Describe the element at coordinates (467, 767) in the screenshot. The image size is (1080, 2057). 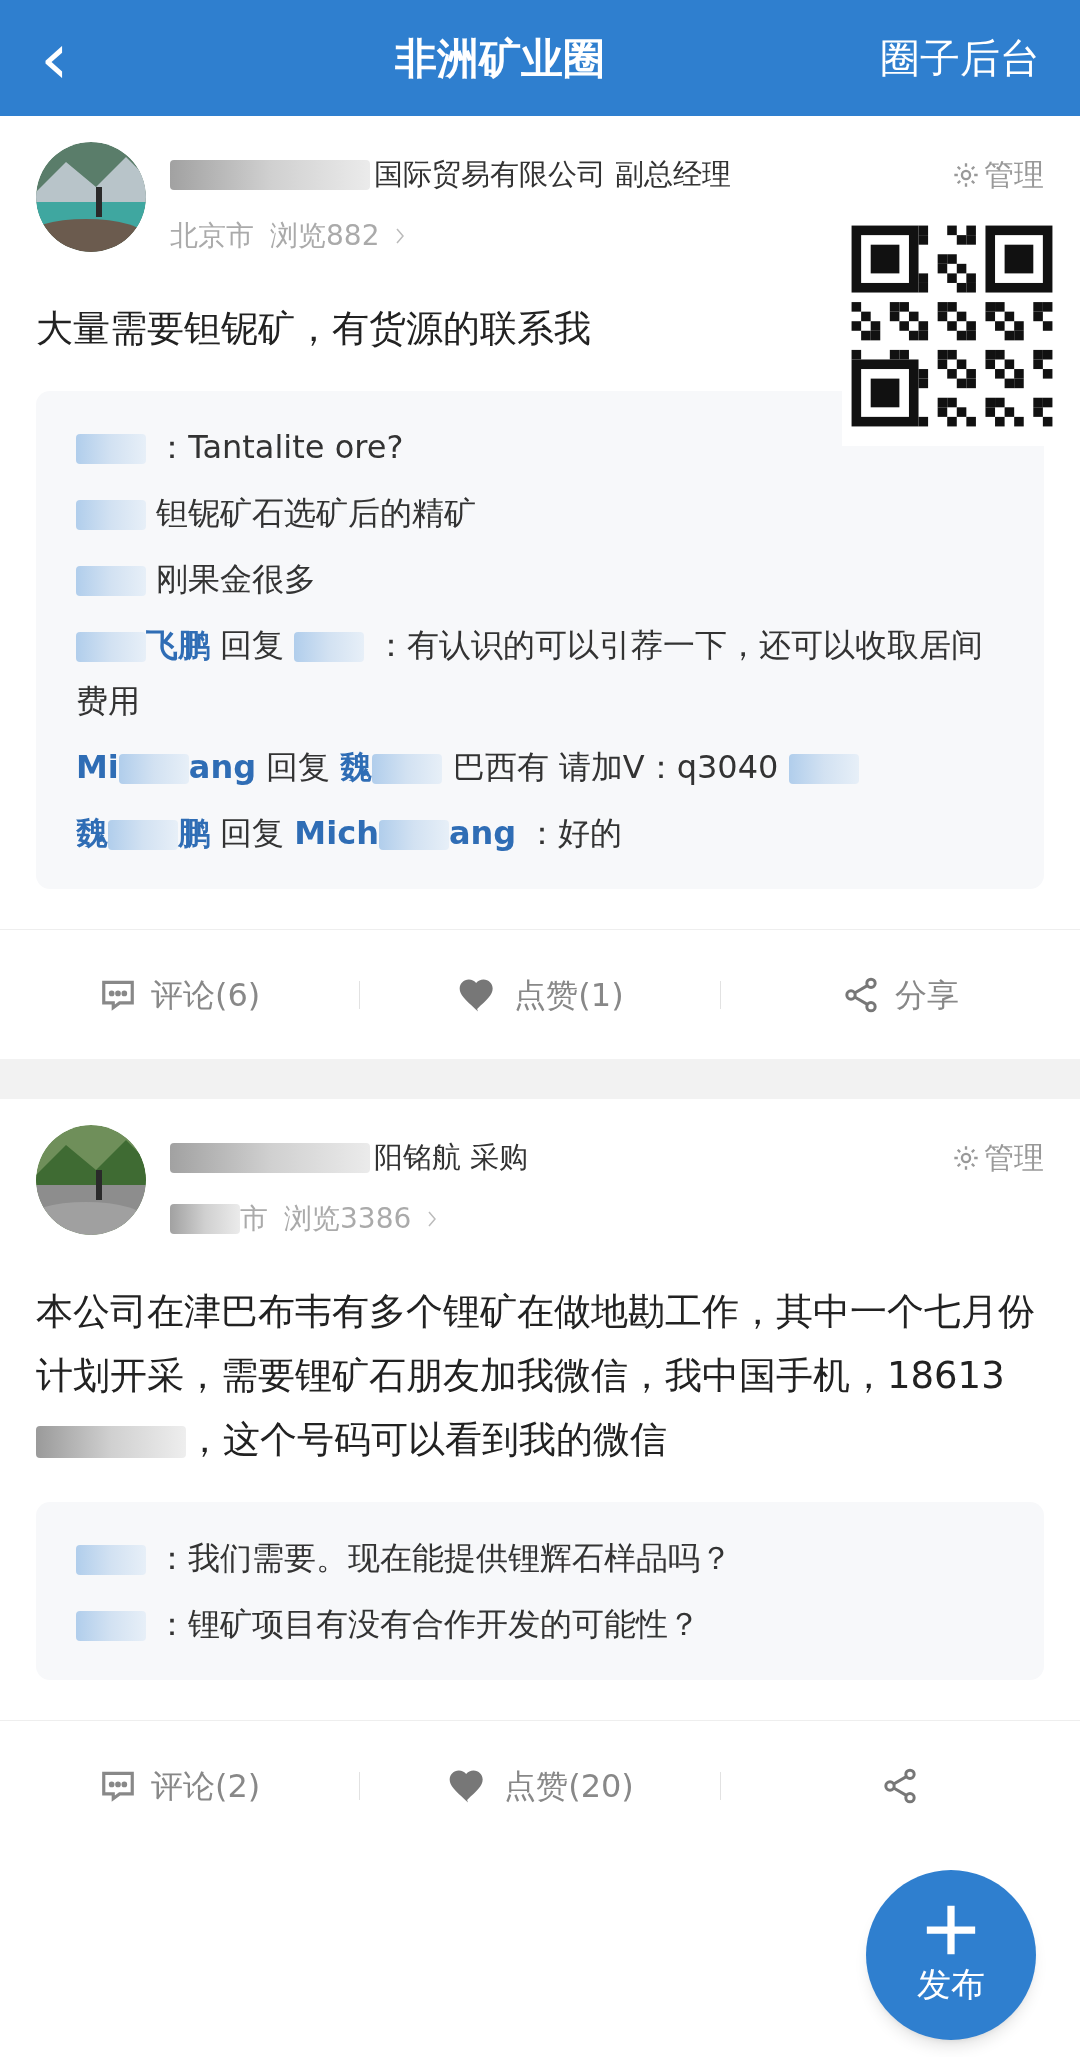
I see `comment-row: Mi ang 回复 魏 巴西有 请加V：q3040` at that location.